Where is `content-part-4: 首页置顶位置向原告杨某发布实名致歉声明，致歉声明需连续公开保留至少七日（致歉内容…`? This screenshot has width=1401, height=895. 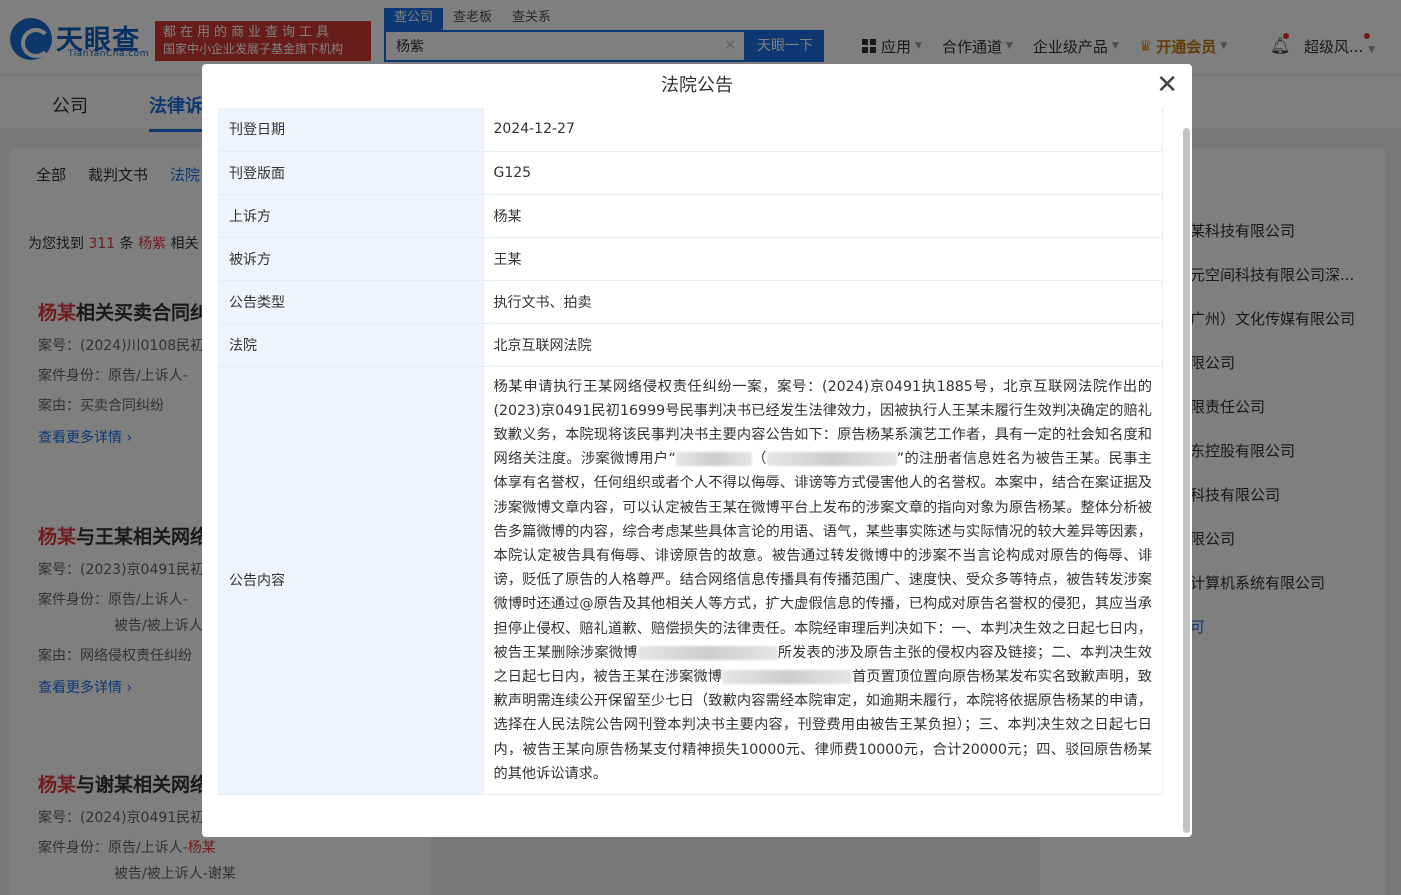
content-part-4: 首页置顶位置向原告杨某发布实名致歉声明，致歉声明需连续公开保留至少七日（致歉内容… is located at coordinates (823, 725).